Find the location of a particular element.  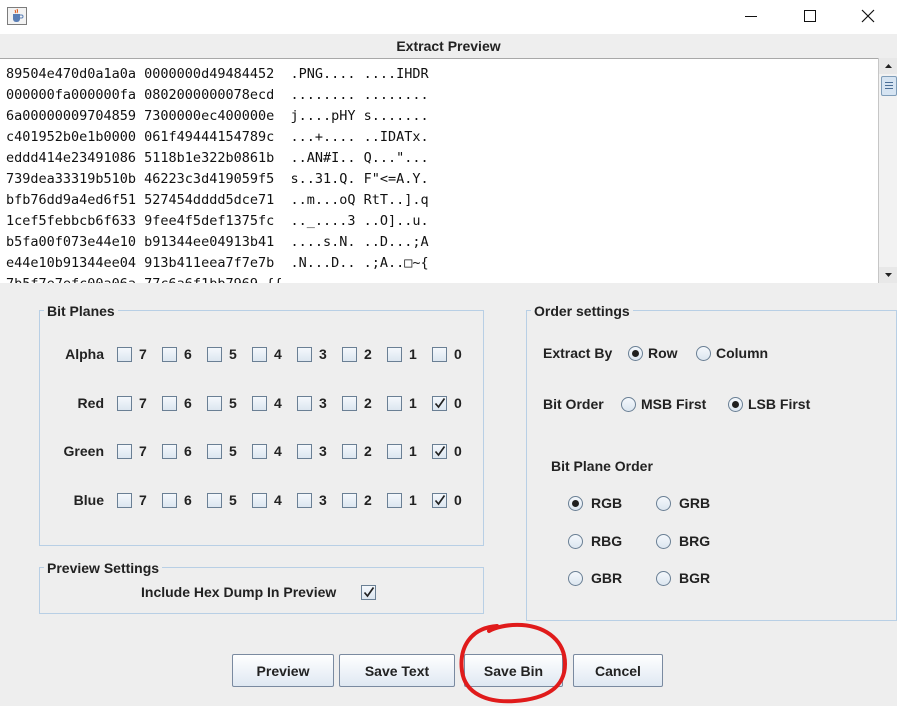

radio-column is located at coordinates (703, 353).